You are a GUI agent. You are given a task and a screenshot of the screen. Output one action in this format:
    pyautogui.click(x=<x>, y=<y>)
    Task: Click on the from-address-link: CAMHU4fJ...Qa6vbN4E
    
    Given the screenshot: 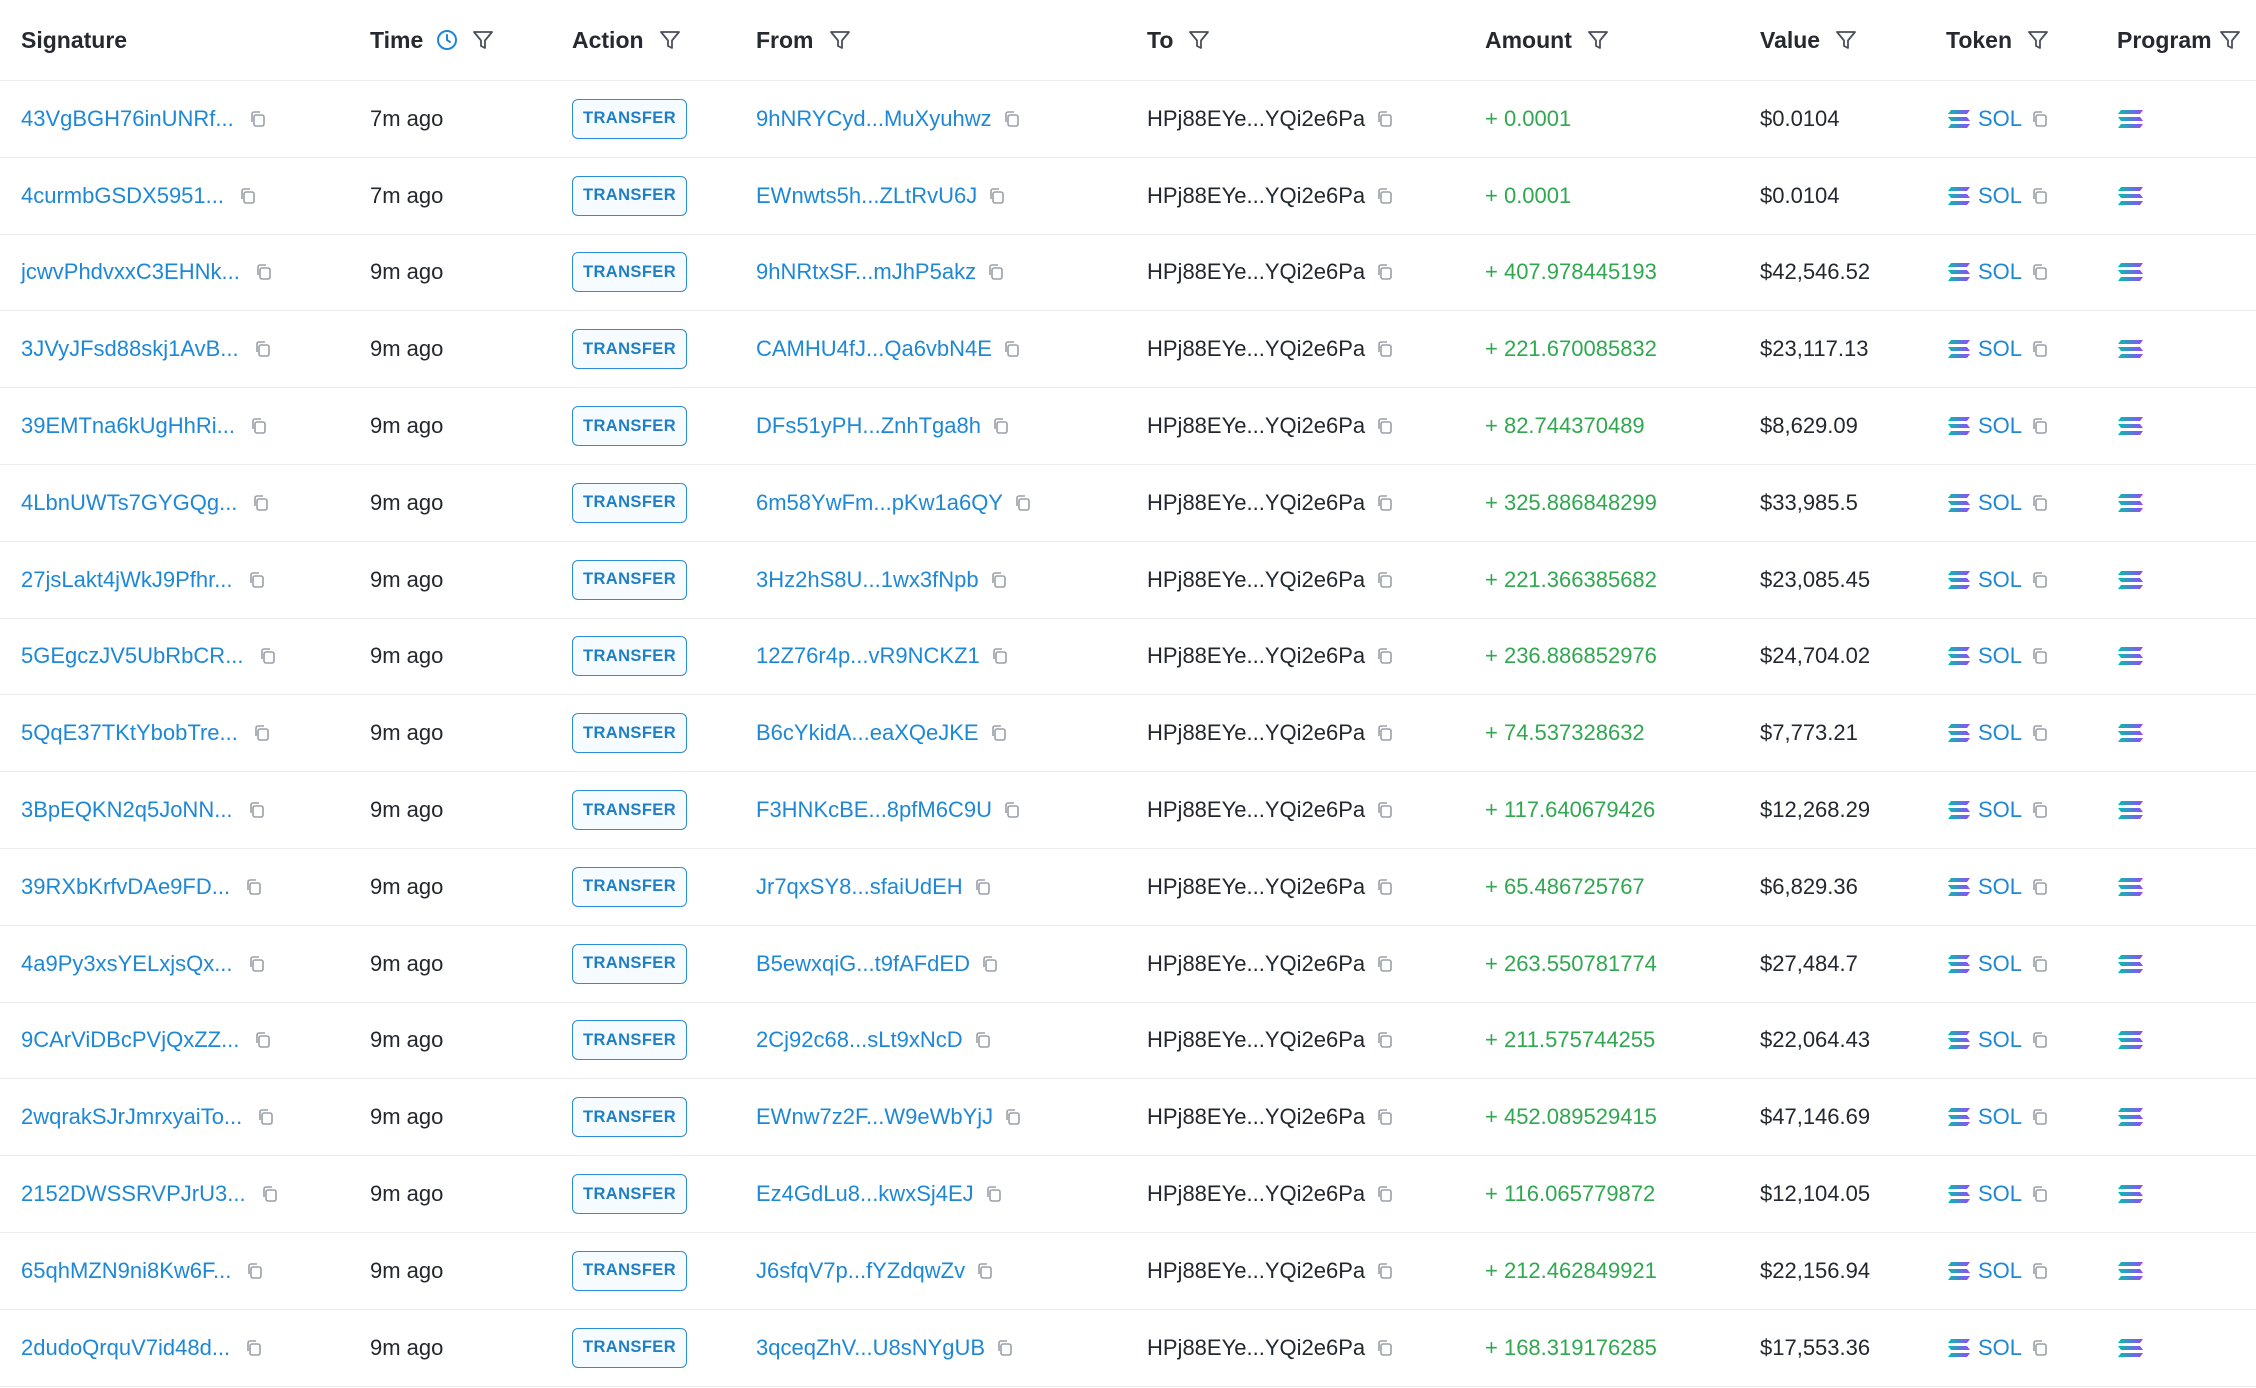 What is the action you would take?
    pyautogui.click(x=874, y=349)
    